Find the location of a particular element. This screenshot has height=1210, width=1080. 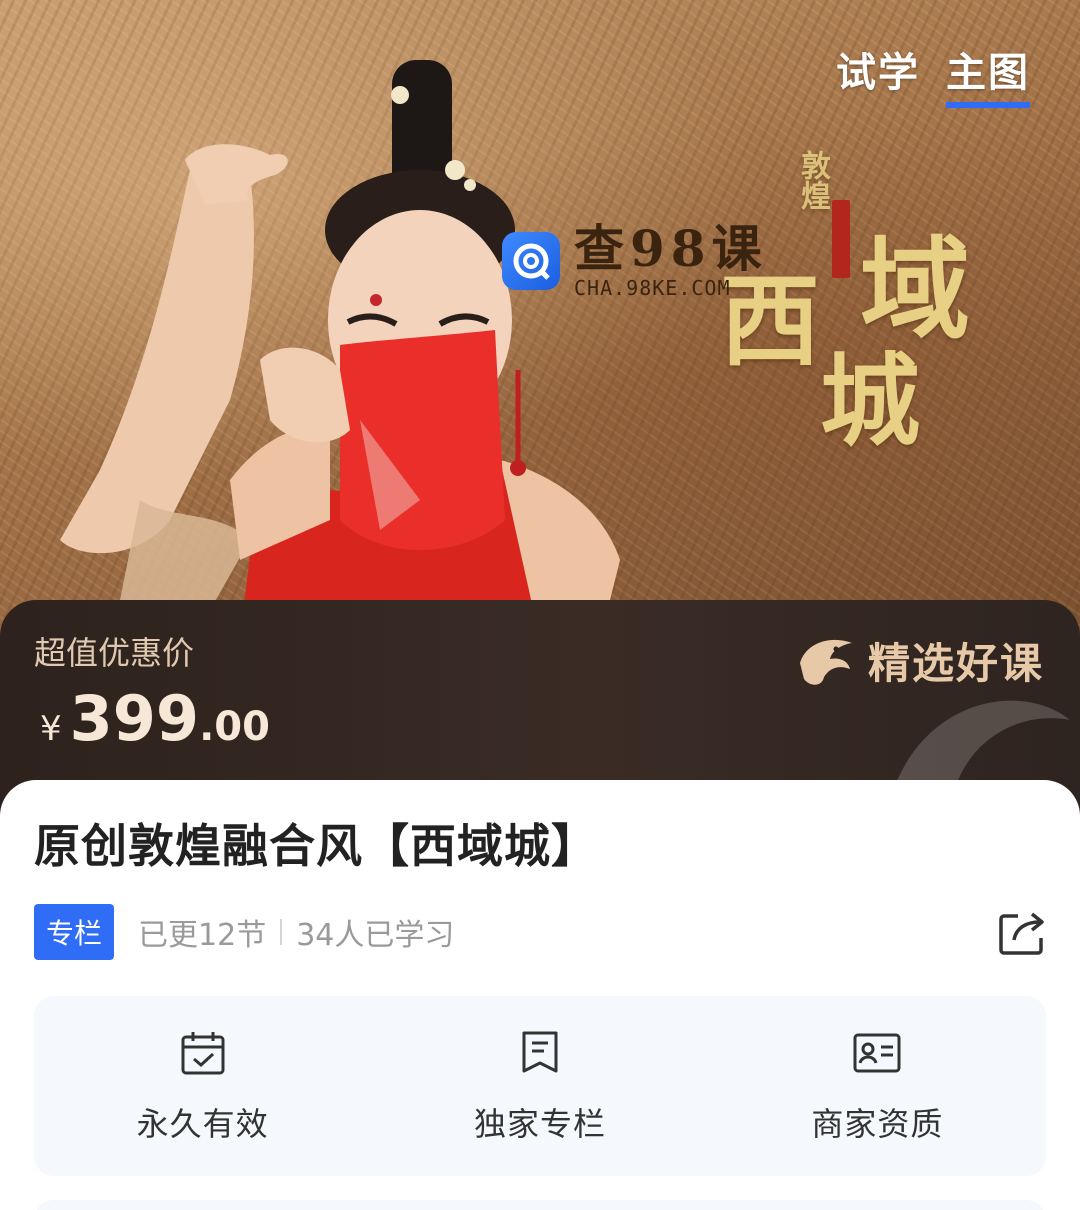

currency-symbol: ¥ is located at coordinates (51, 729).